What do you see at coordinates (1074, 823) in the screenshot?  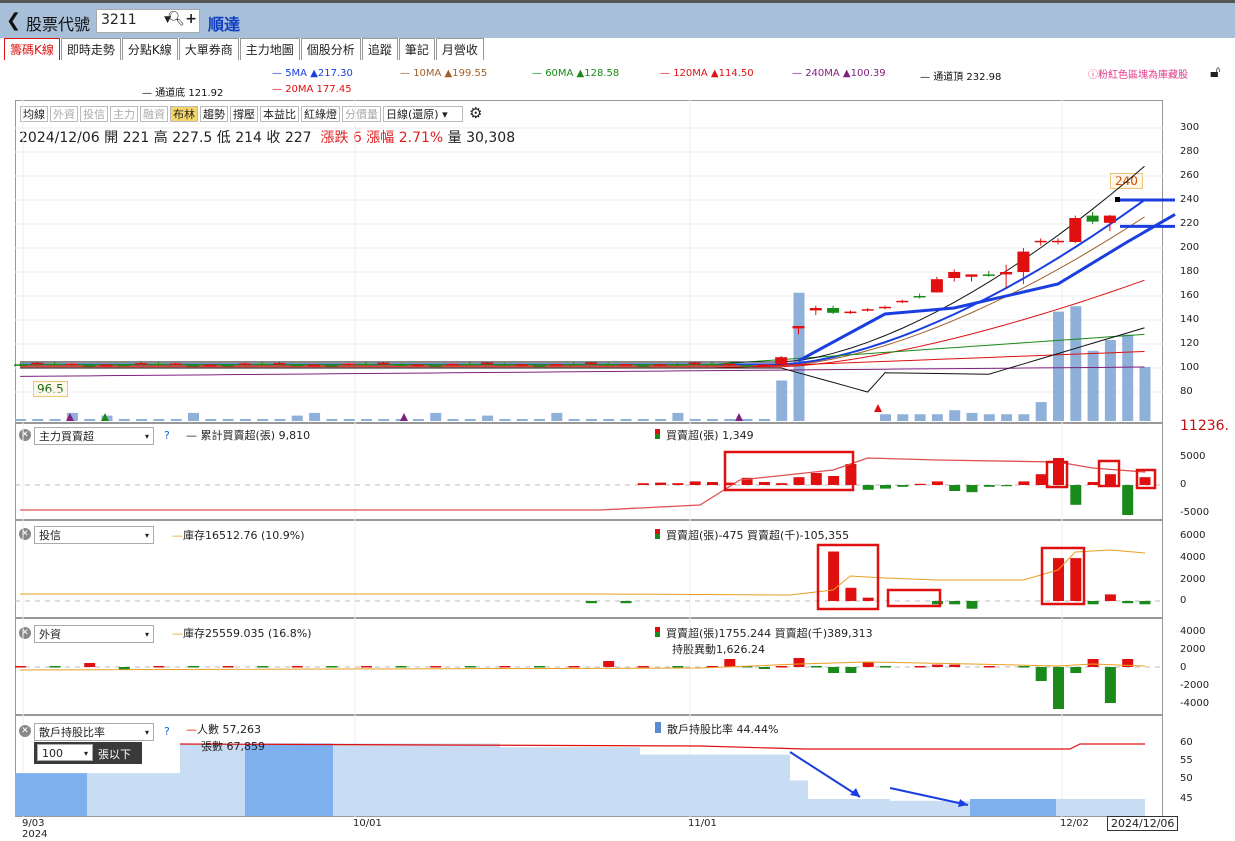 I see `x-date-label: 12/02` at bounding box center [1074, 823].